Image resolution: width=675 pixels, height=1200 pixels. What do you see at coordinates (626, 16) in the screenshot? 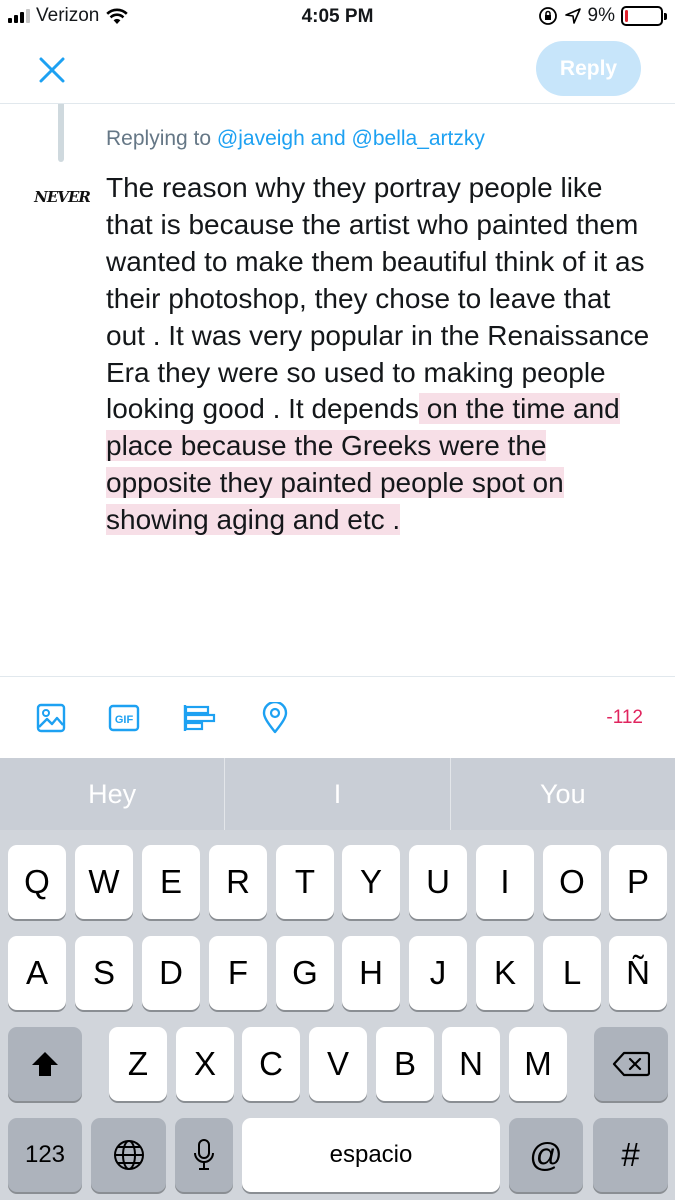
I see `battery-level-fill` at bounding box center [626, 16].